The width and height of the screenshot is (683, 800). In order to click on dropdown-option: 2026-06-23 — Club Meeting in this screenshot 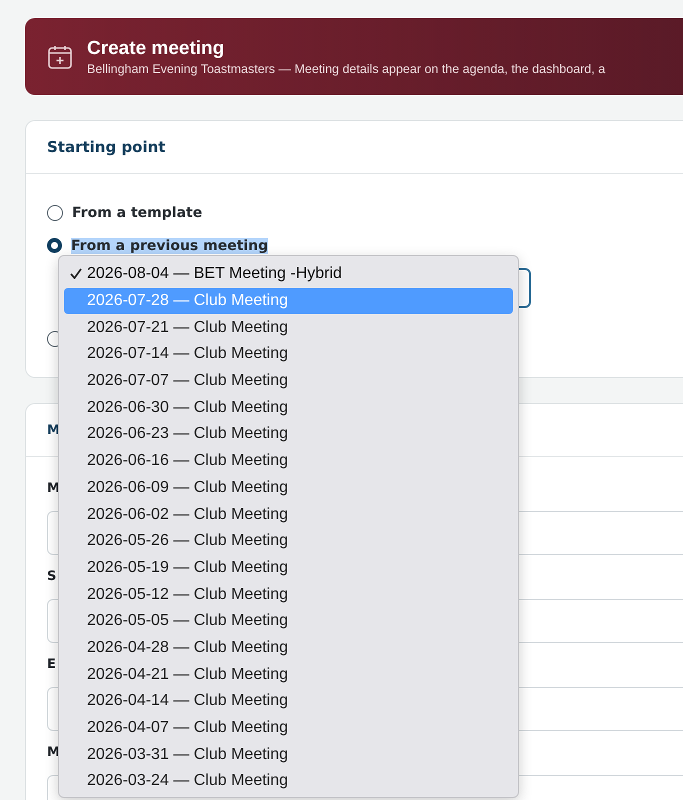, I will do `click(288, 434)`.